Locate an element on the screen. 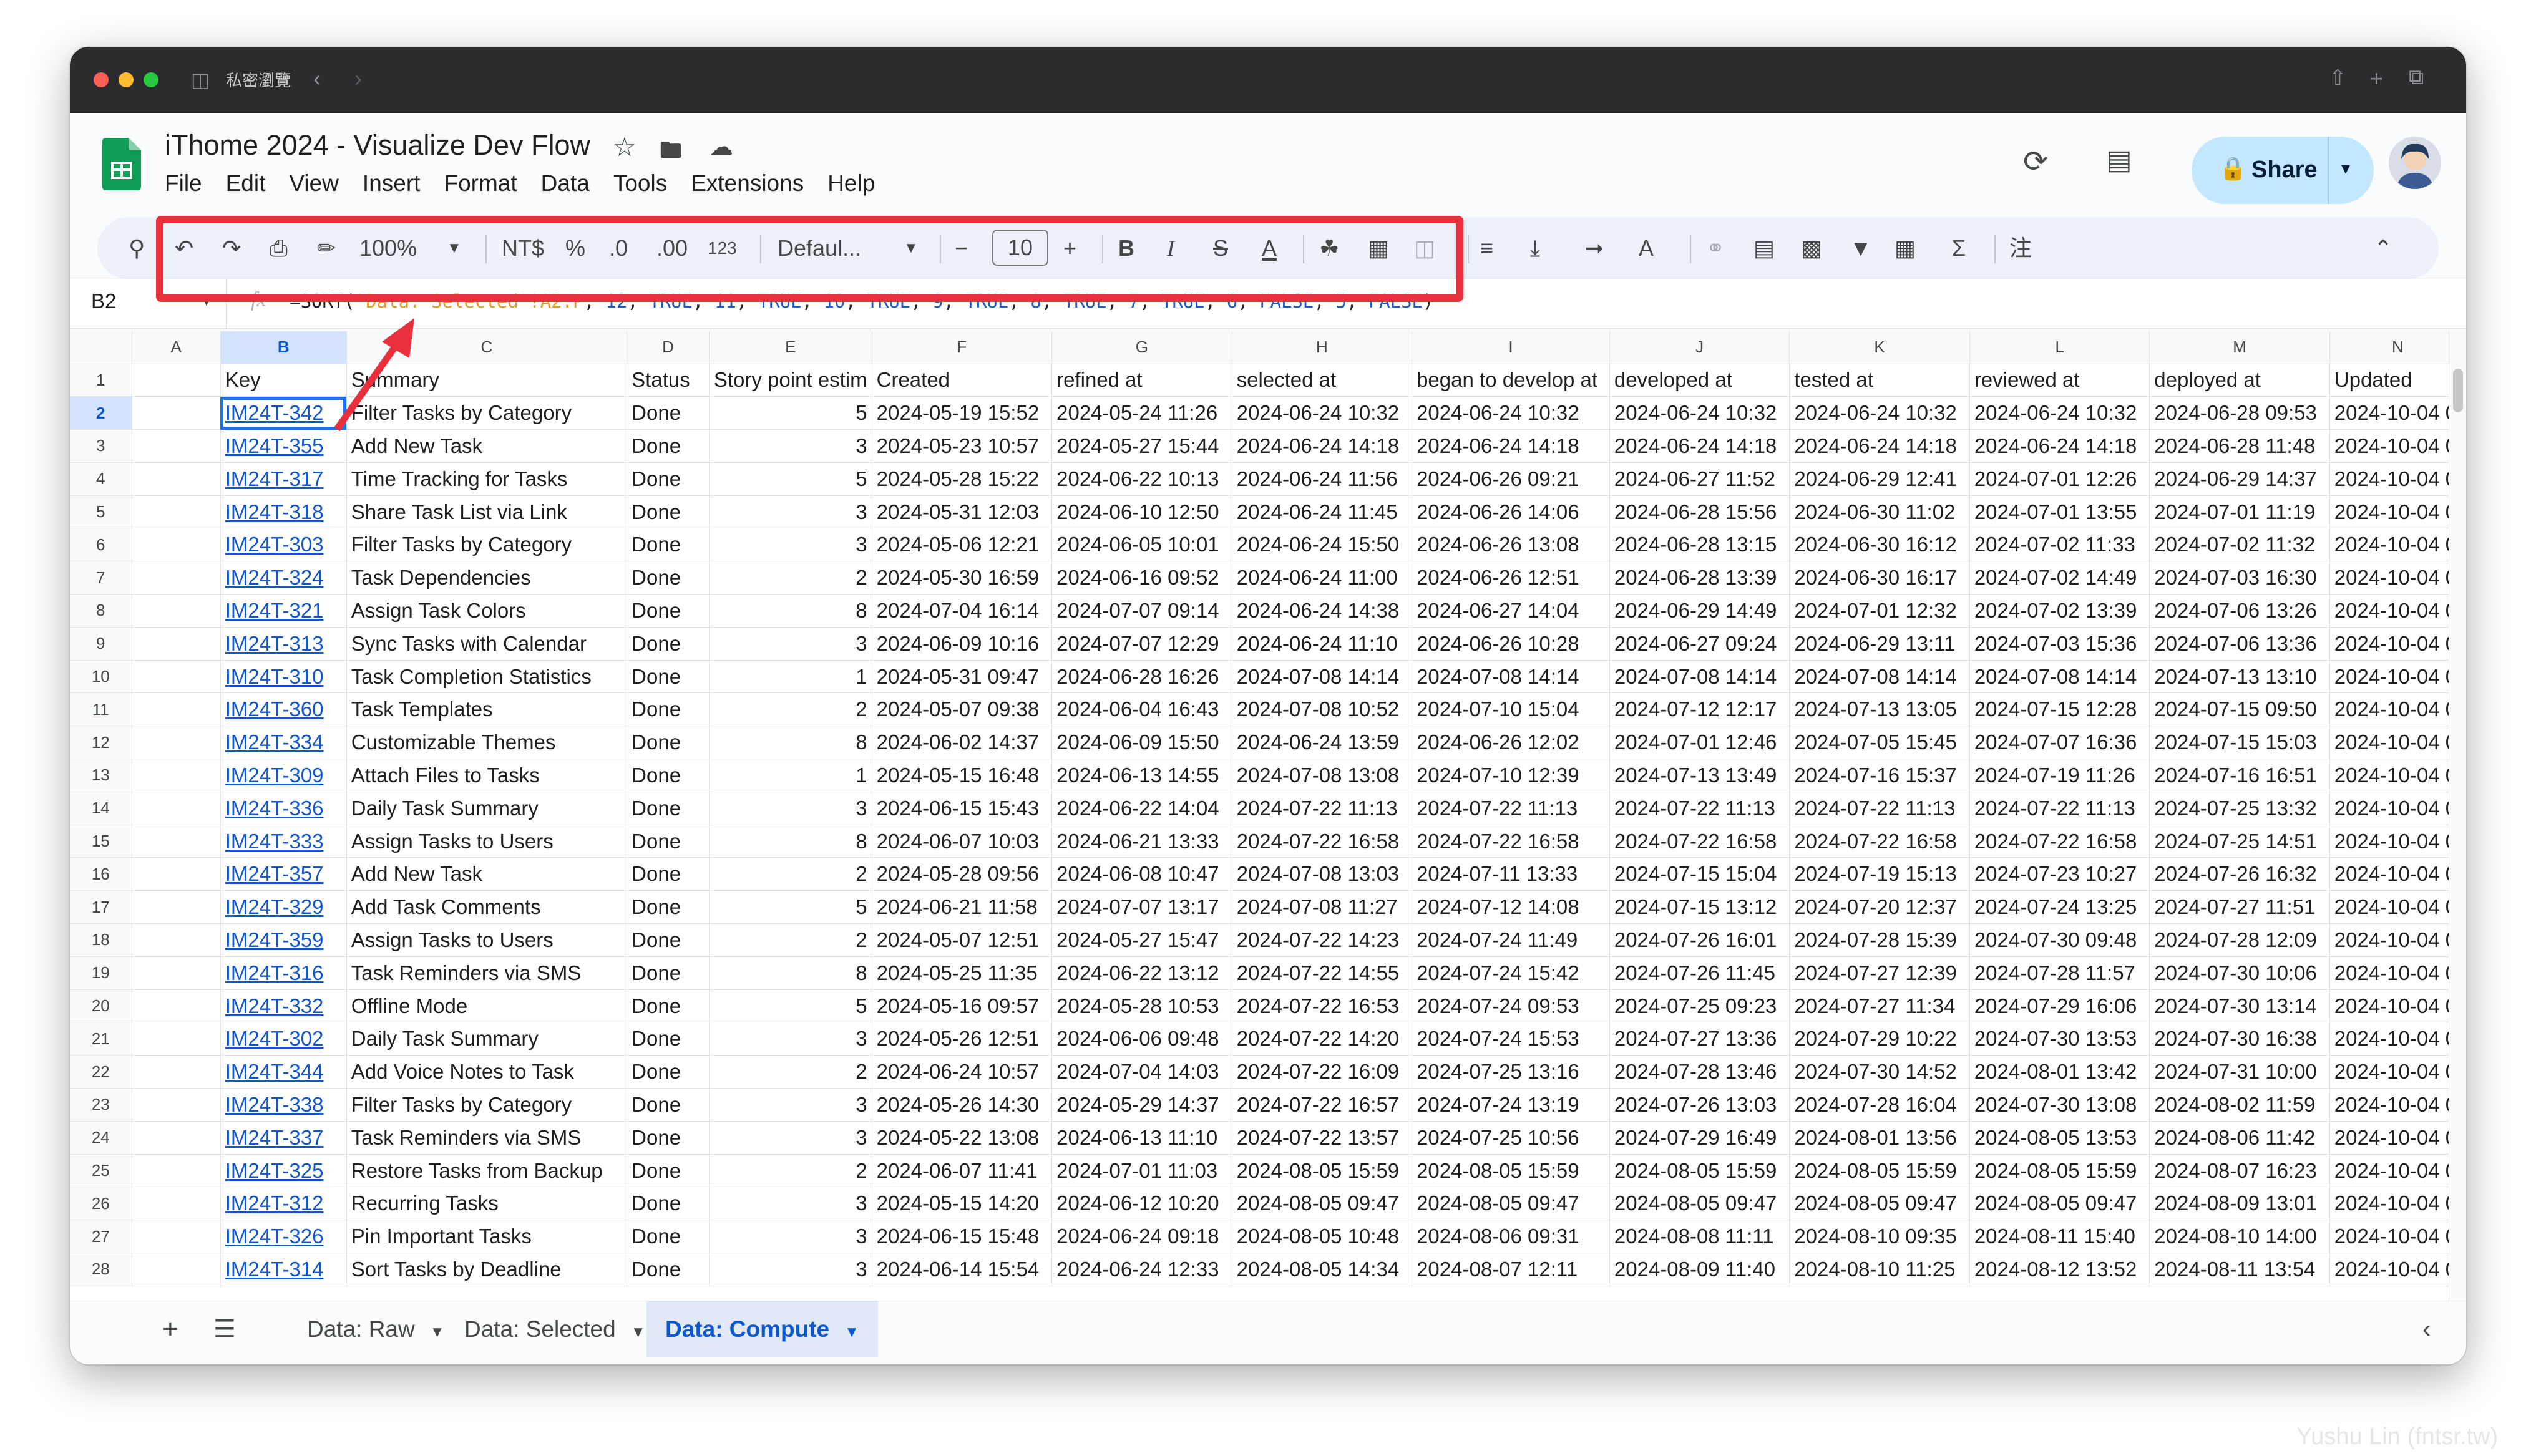 The width and height of the screenshot is (2536, 1456). cell: 2024-07-07 12:29 is located at coordinates (1141, 644).